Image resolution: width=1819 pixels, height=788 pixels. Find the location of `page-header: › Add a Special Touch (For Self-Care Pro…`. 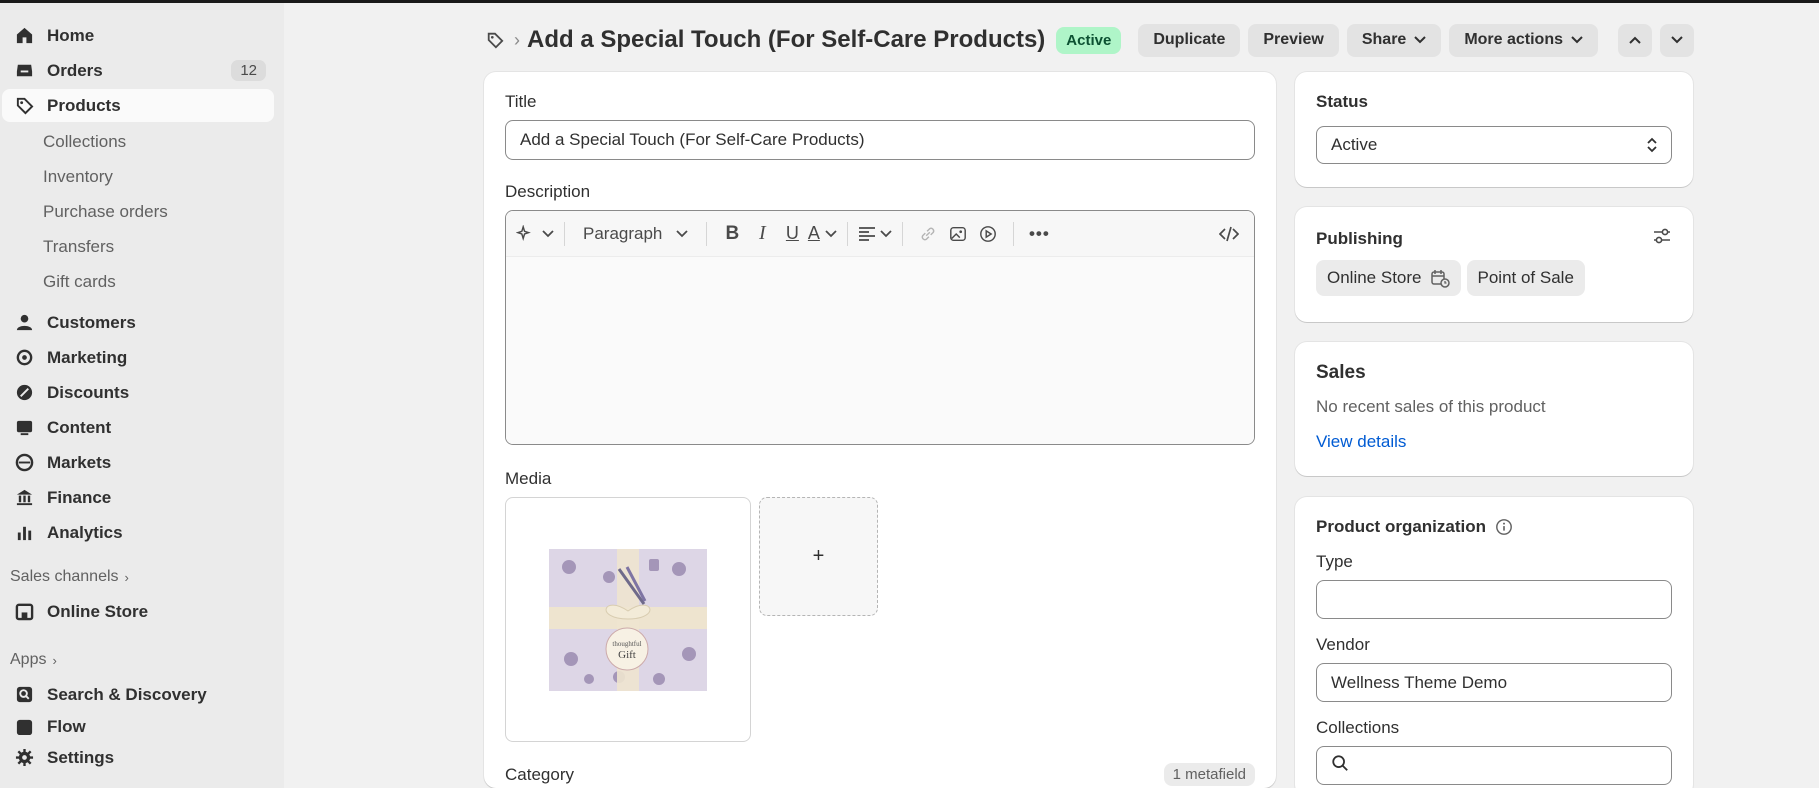

page-header: › Add a Special Touch (For Self-Care Pro… is located at coordinates (1089, 40).